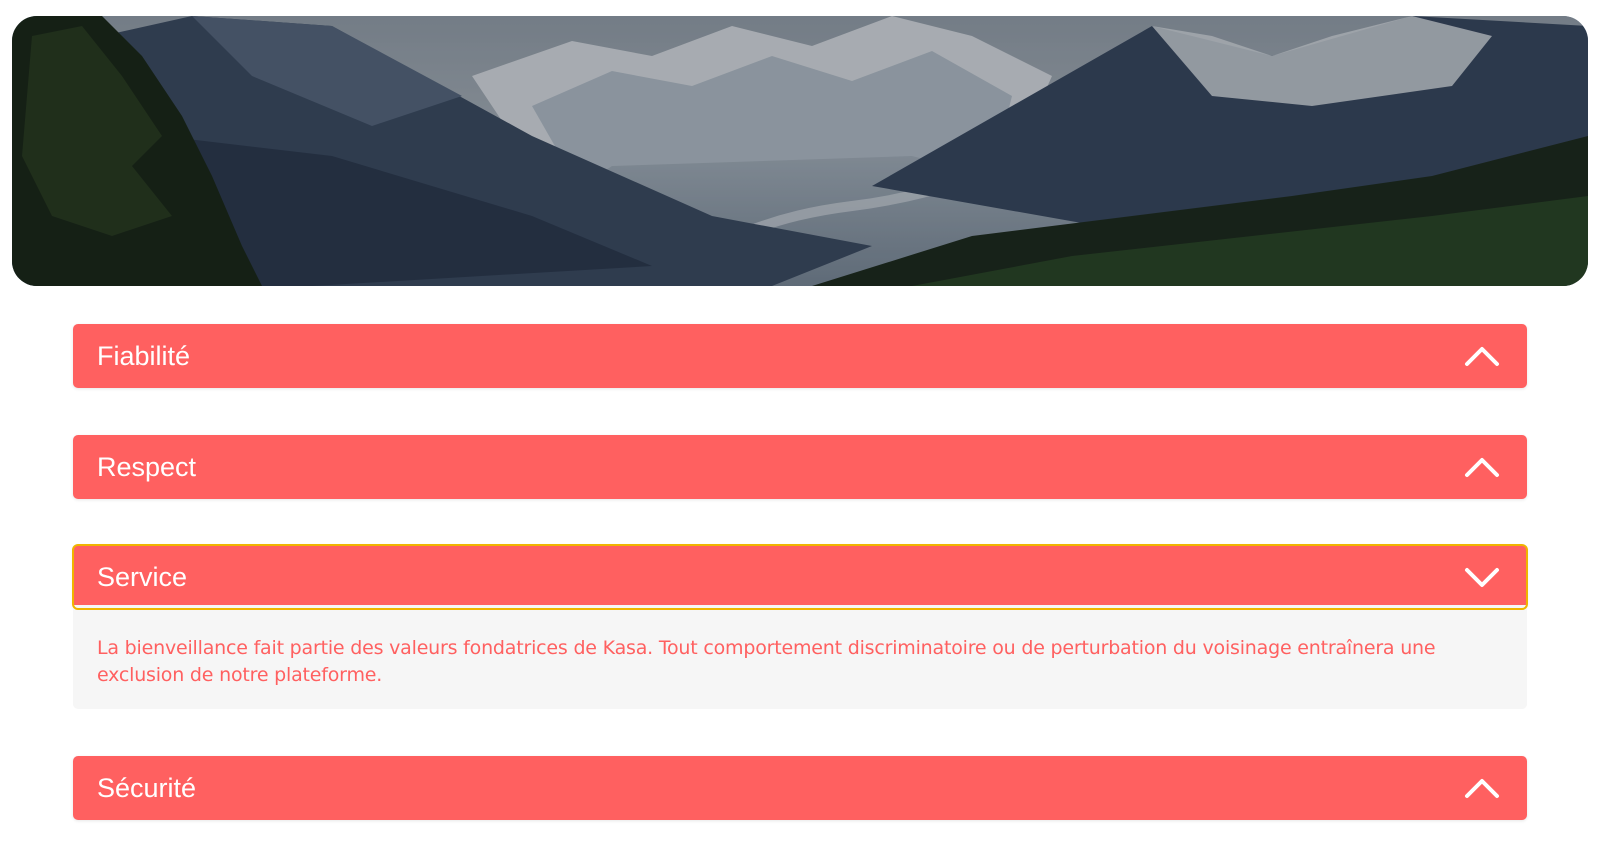 The image size is (1600, 868). Describe the element at coordinates (144, 355) in the screenshot. I see `collapse-title: Fiabilité` at that location.